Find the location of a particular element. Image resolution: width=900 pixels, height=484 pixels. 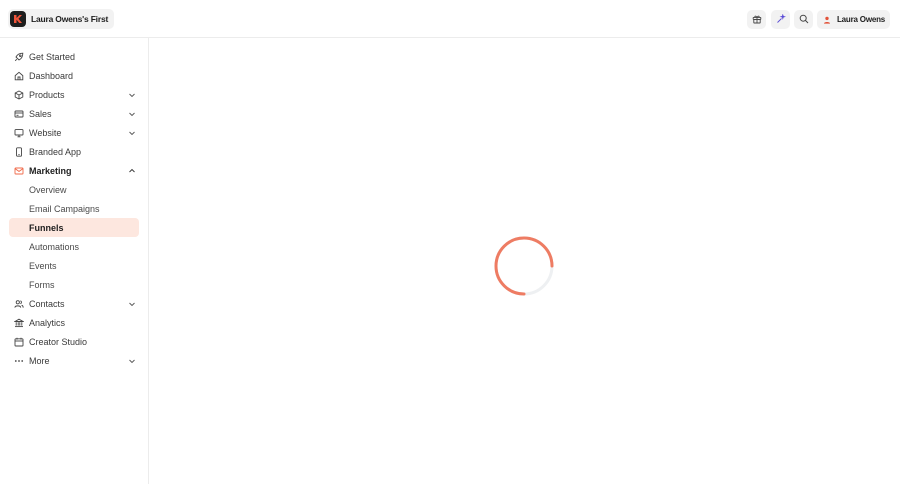

user-menu: Laura Owens is located at coordinates (853, 19).